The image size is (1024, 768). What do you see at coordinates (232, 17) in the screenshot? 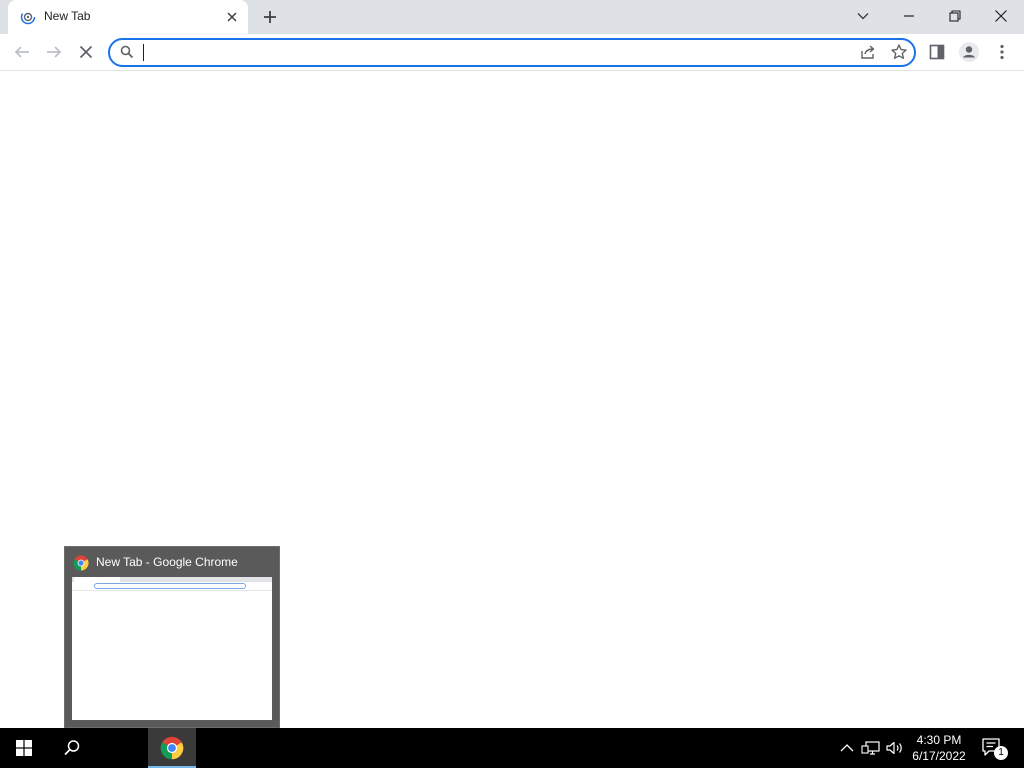
I see `close-tab-icon` at bounding box center [232, 17].